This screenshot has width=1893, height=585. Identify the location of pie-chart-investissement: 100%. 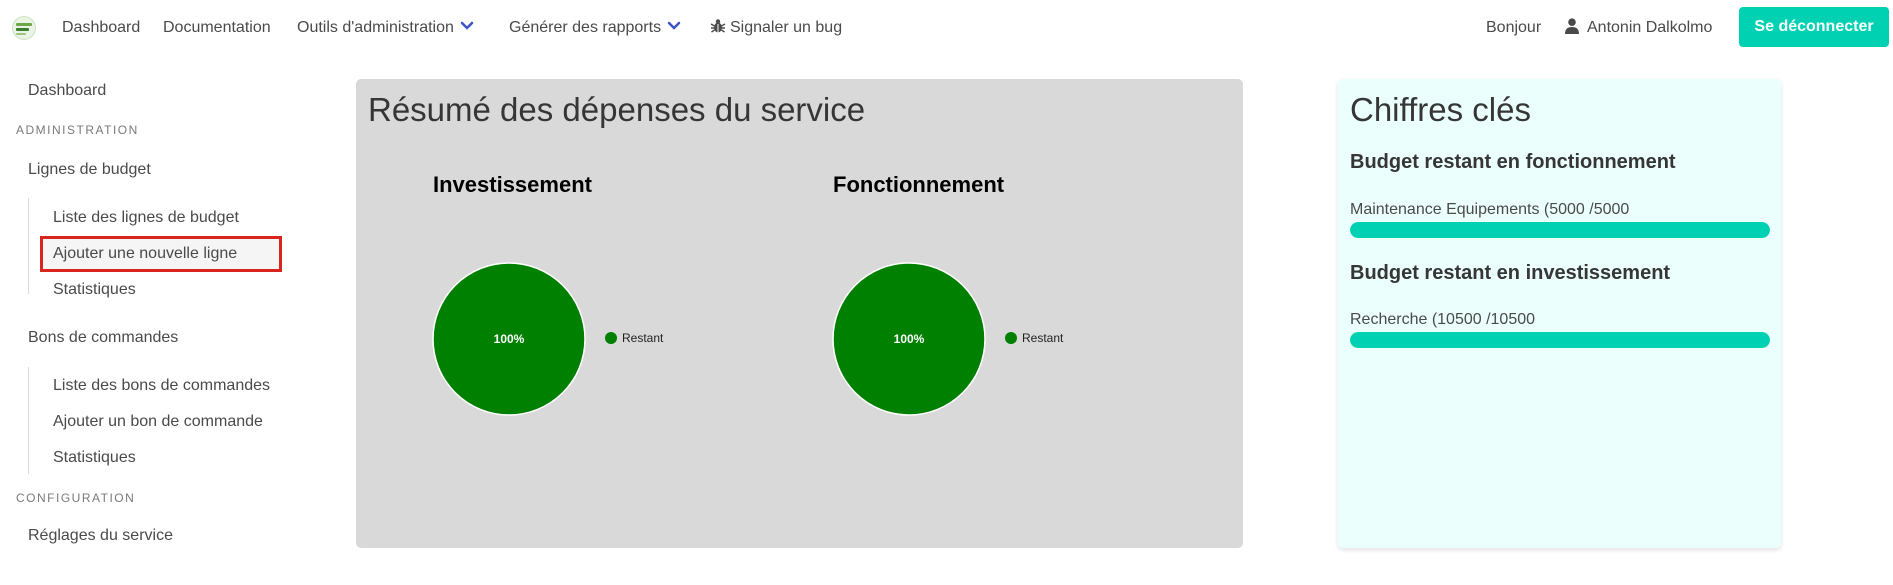
(509, 339).